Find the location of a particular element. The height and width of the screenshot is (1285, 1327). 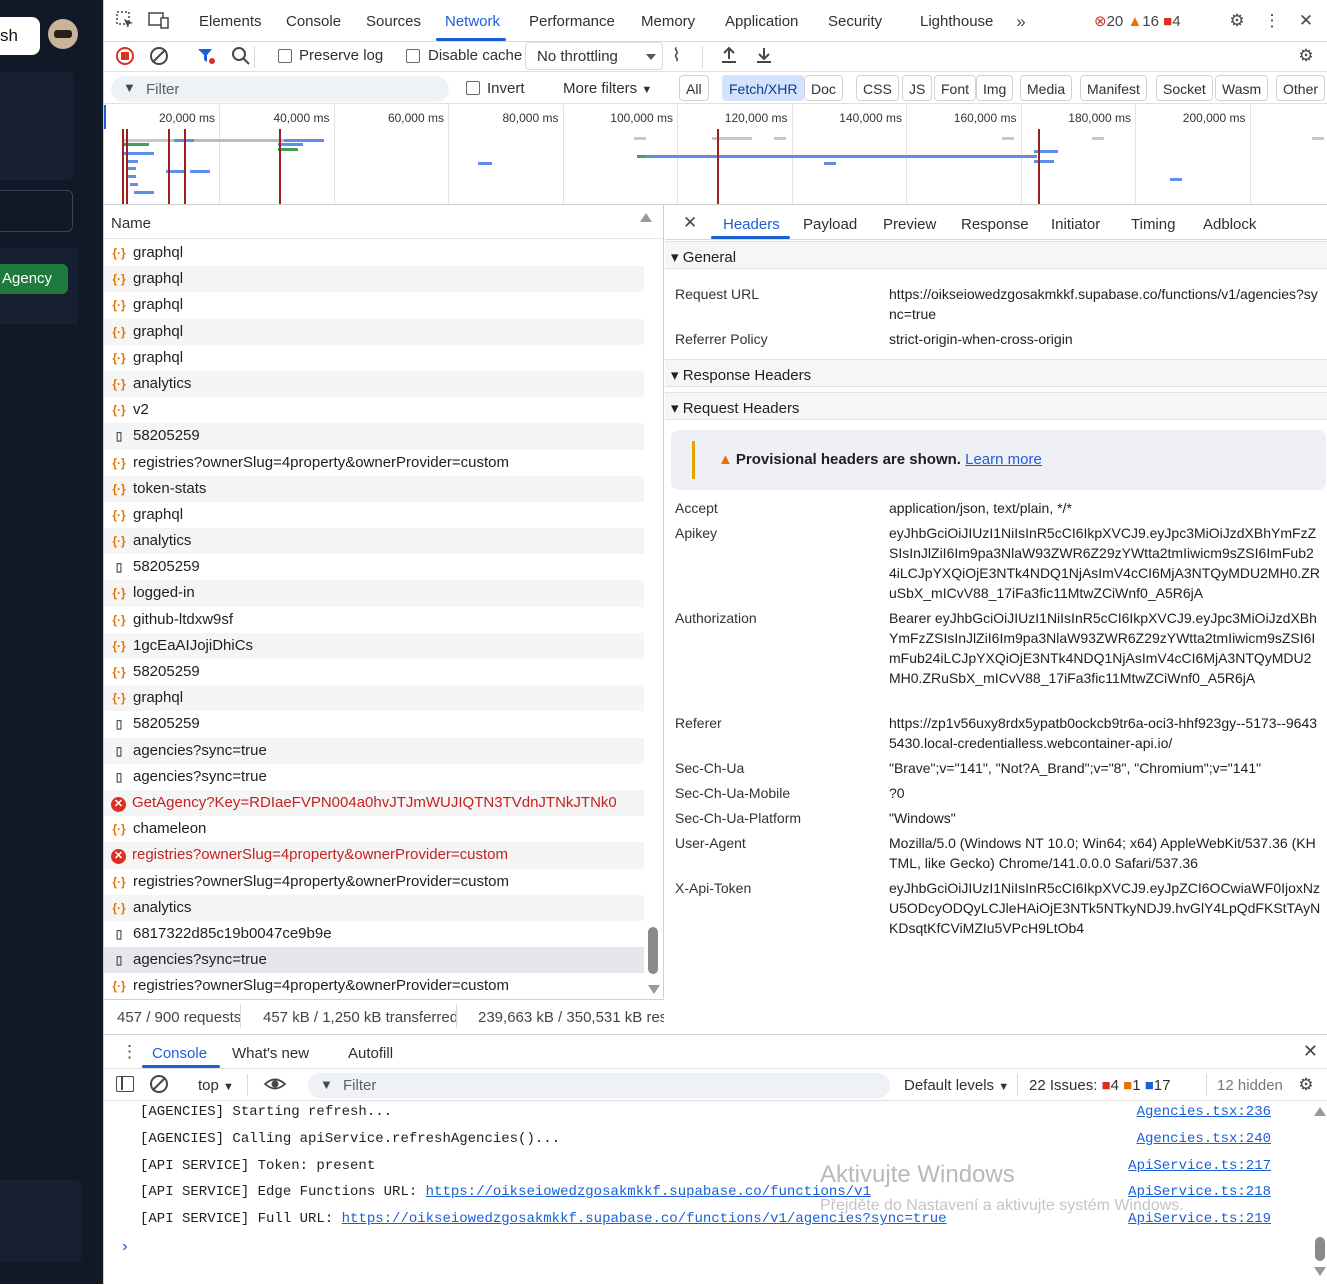

filter-type-img: Img is located at coordinates (995, 88).